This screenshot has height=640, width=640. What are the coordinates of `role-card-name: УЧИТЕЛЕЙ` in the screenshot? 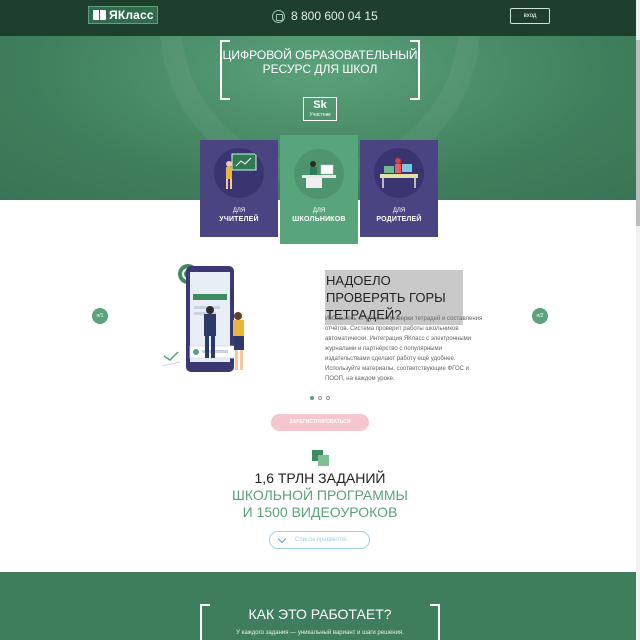 It's located at (239, 219).